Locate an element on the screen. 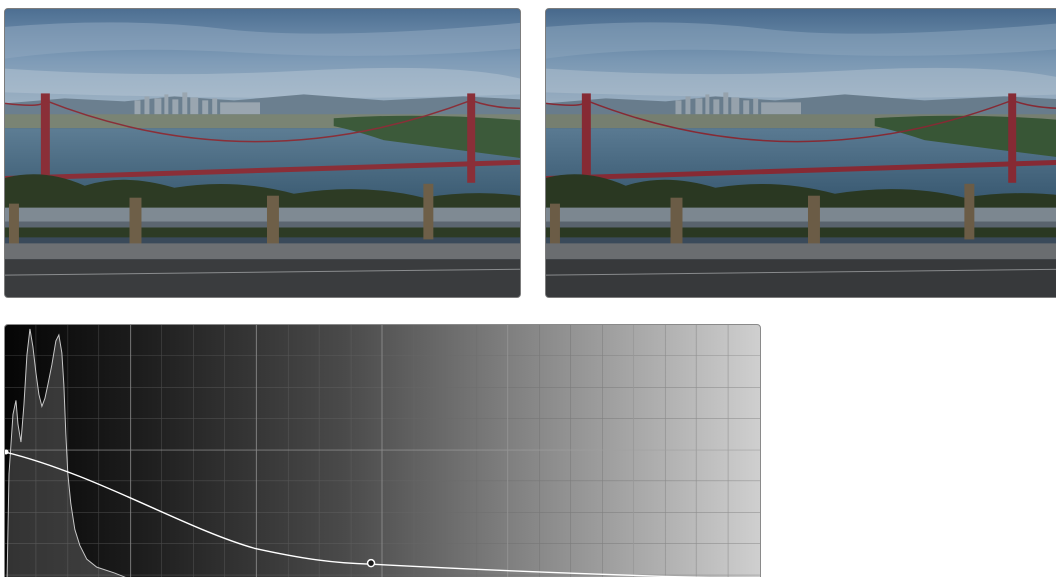 This screenshot has height=577, width=1056. luma-histogram is located at coordinates (66, 452).